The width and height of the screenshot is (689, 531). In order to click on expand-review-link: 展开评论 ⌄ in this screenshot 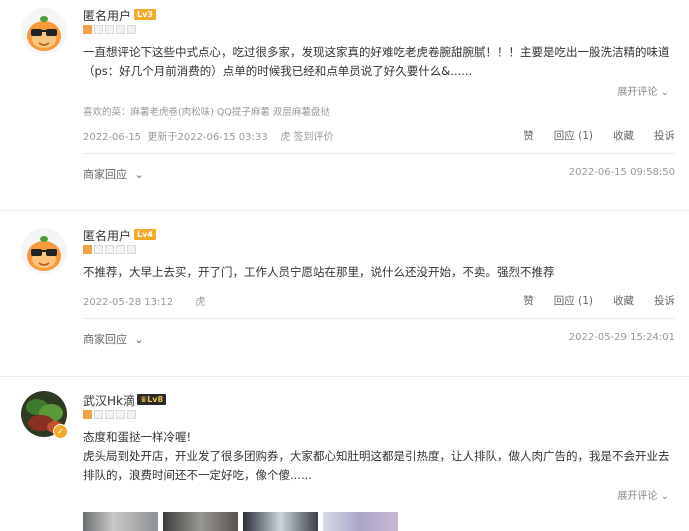, I will do `click(643, 494)`.